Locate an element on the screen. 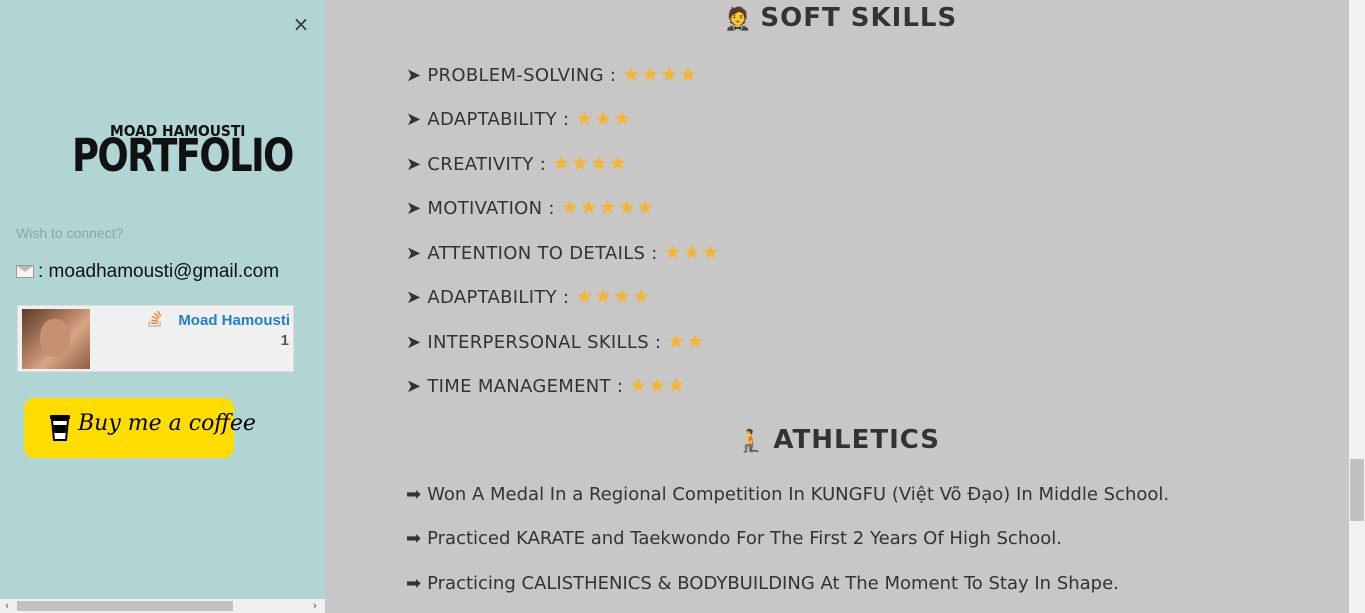 The image size is (1365, 613). skill-label: TIME MANAGEMENT : is located at coordinates (525, 386).